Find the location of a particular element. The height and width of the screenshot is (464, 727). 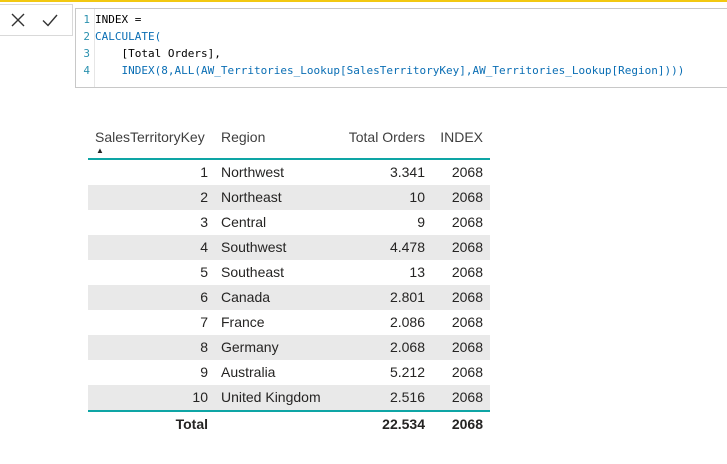

total-index-value: 2068 is located at coordinates (467, 424).